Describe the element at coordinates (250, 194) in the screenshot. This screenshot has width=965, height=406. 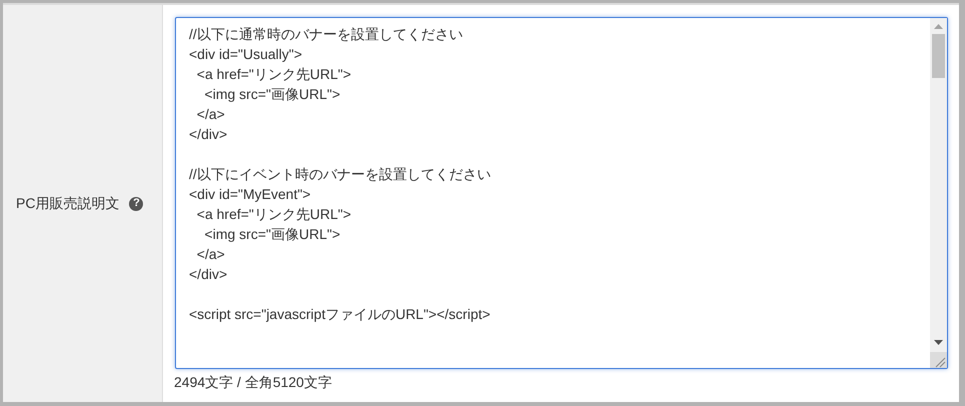
I see `code-line: <div id="MyEvent">` at that location.